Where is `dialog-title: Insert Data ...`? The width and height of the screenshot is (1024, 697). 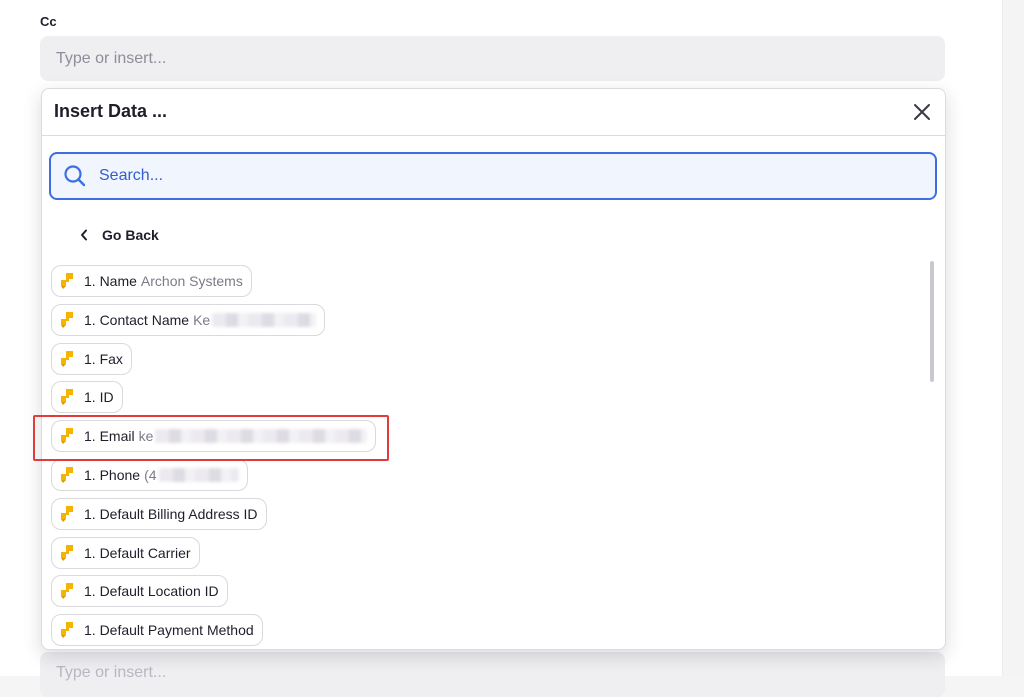
dialog-title: Insert Data ... is located at coordinates (111, 111).